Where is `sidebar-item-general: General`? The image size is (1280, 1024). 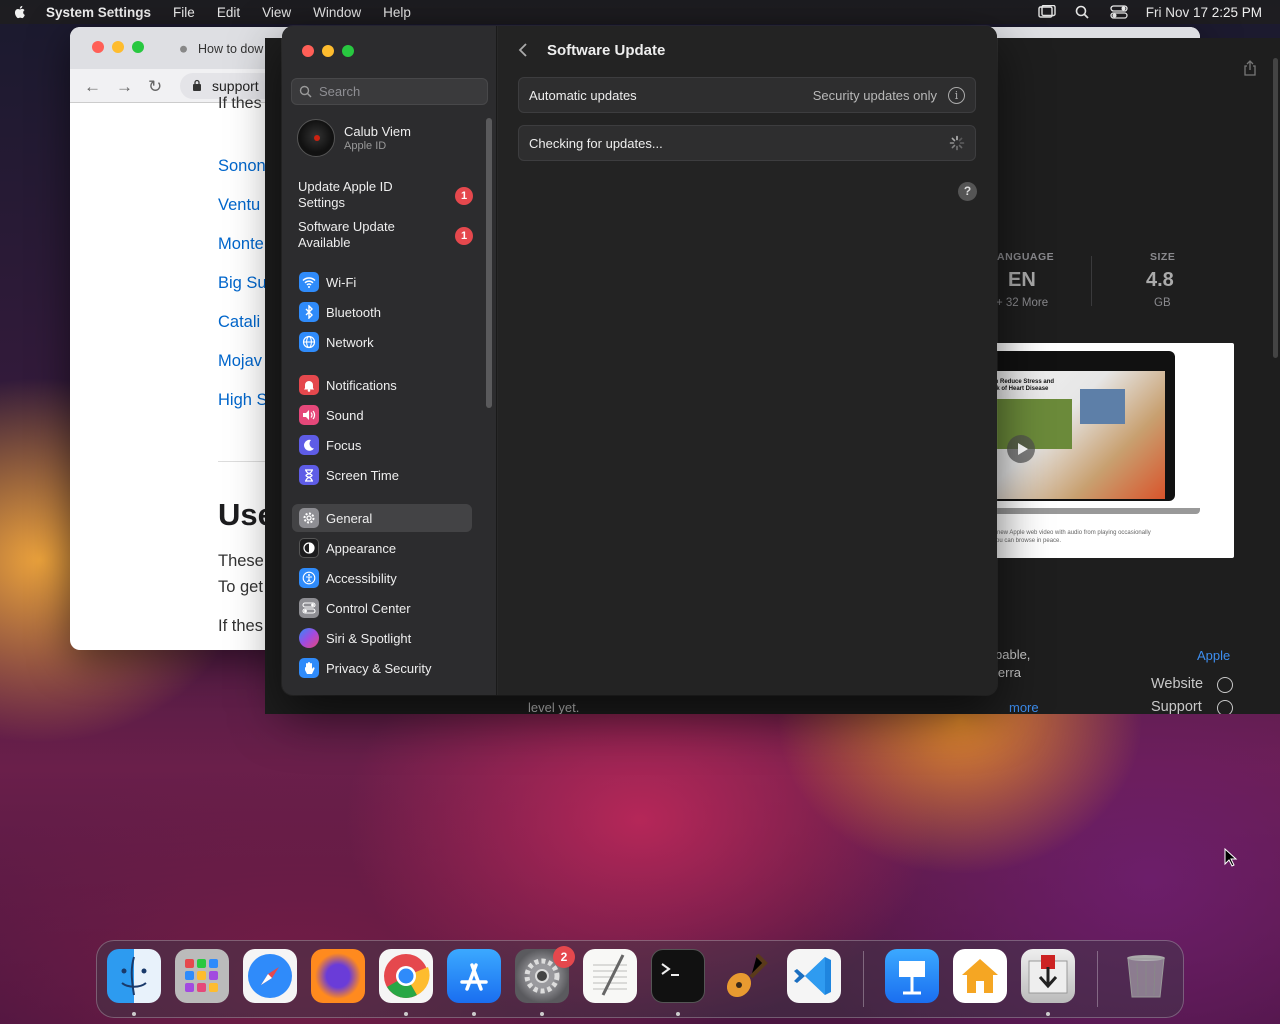 sidebar-item-general: General is located at coordinates (382, 518).